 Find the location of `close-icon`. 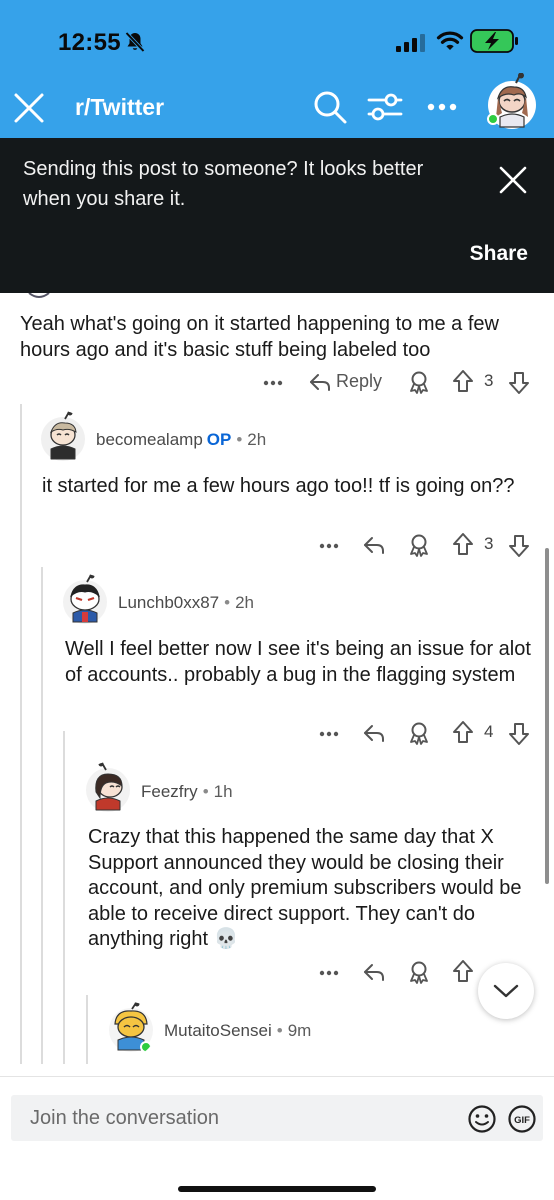

close-icon is located at coordinates (29, 108).